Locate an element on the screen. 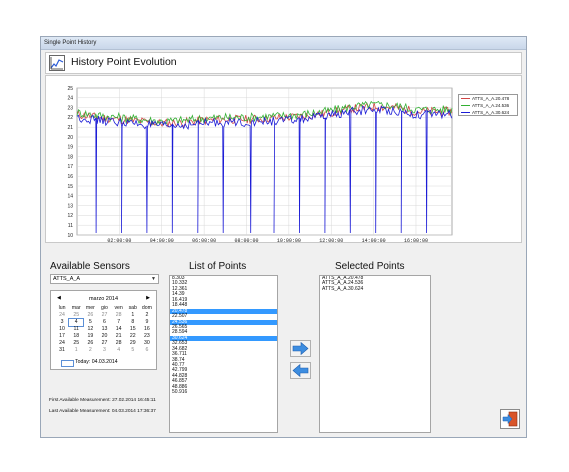 The image size is (569, 472). legend-label: ATTS_A_A.24.536 is located at coordinates (491, 105).